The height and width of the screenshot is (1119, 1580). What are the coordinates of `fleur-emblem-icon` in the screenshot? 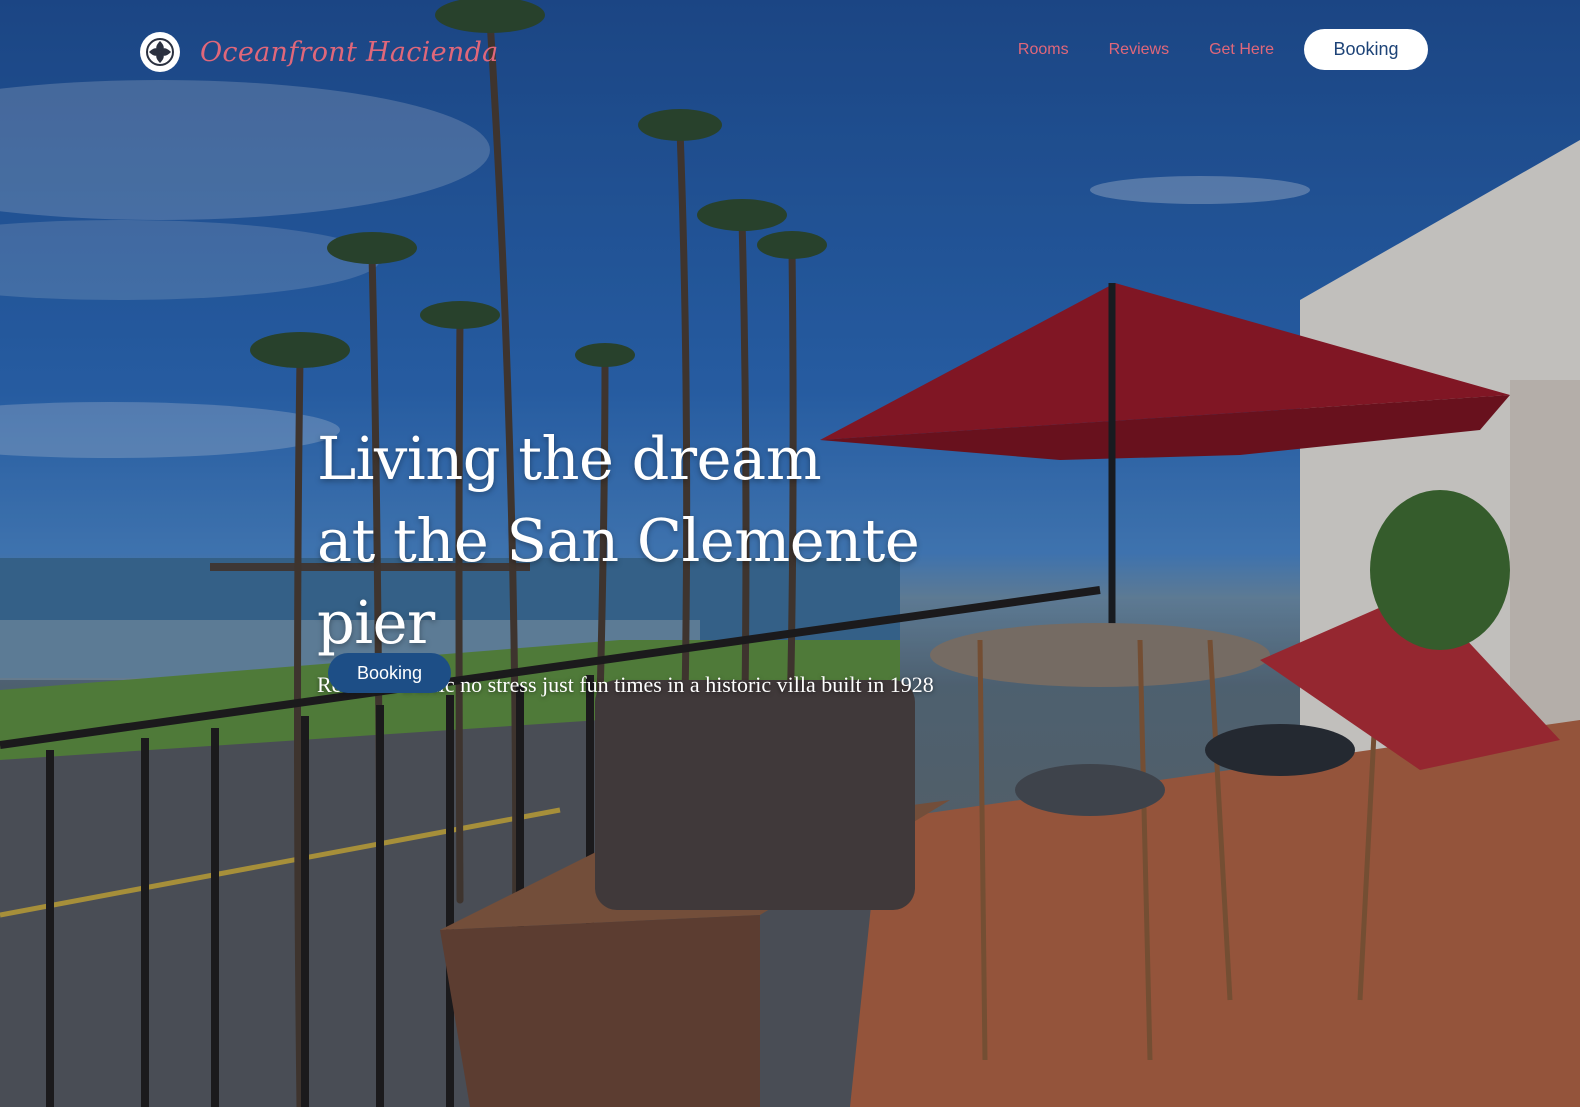 It's located at (160, 52).